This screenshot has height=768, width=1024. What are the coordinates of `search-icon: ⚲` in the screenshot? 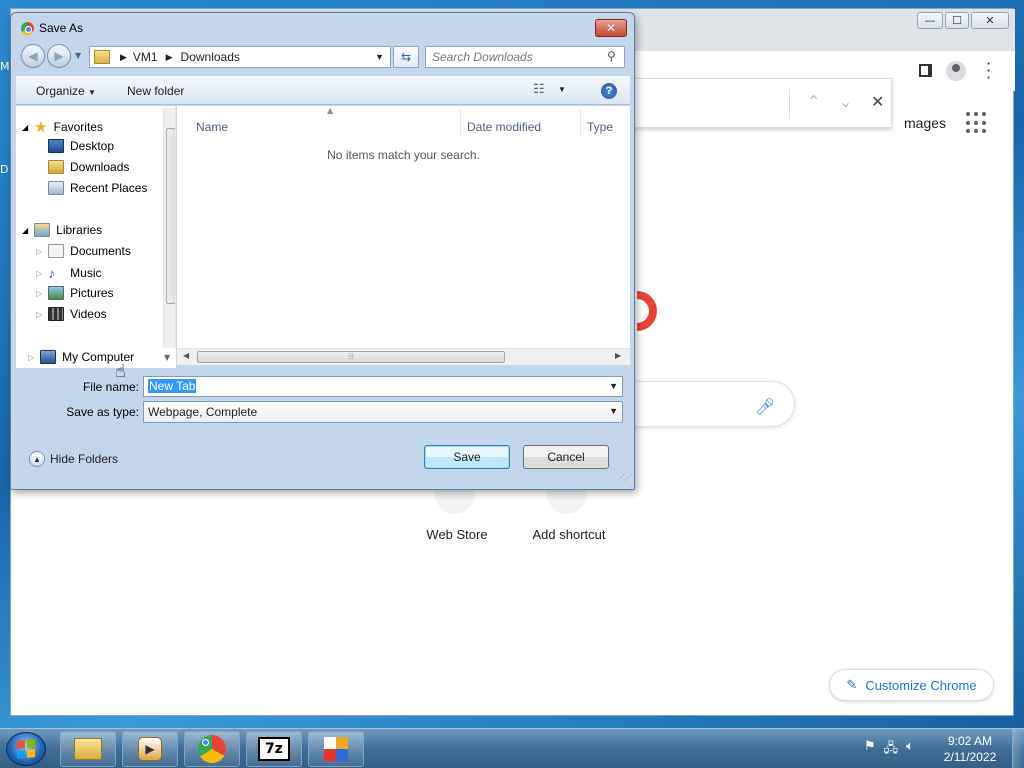 It's located at (611, 56).